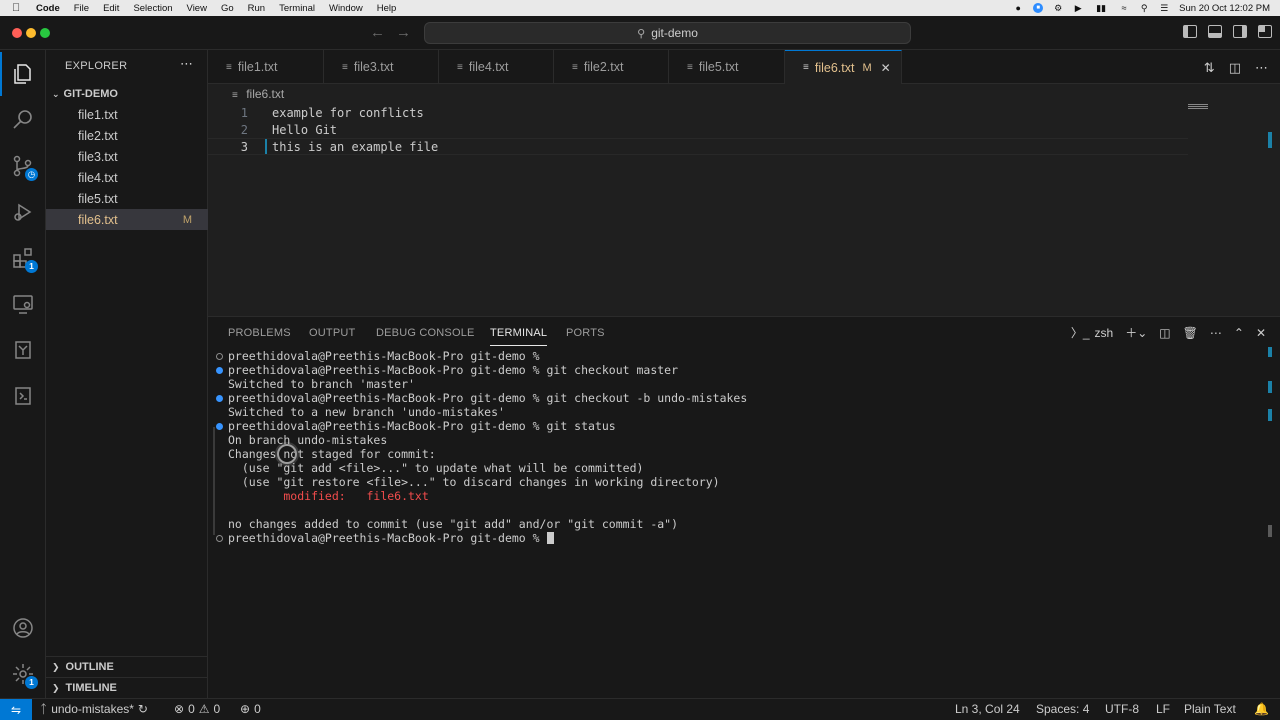 This screenshot has width=1280, height=720. I want to click on tab-terminal: TERMINAL, so click(519, 336).